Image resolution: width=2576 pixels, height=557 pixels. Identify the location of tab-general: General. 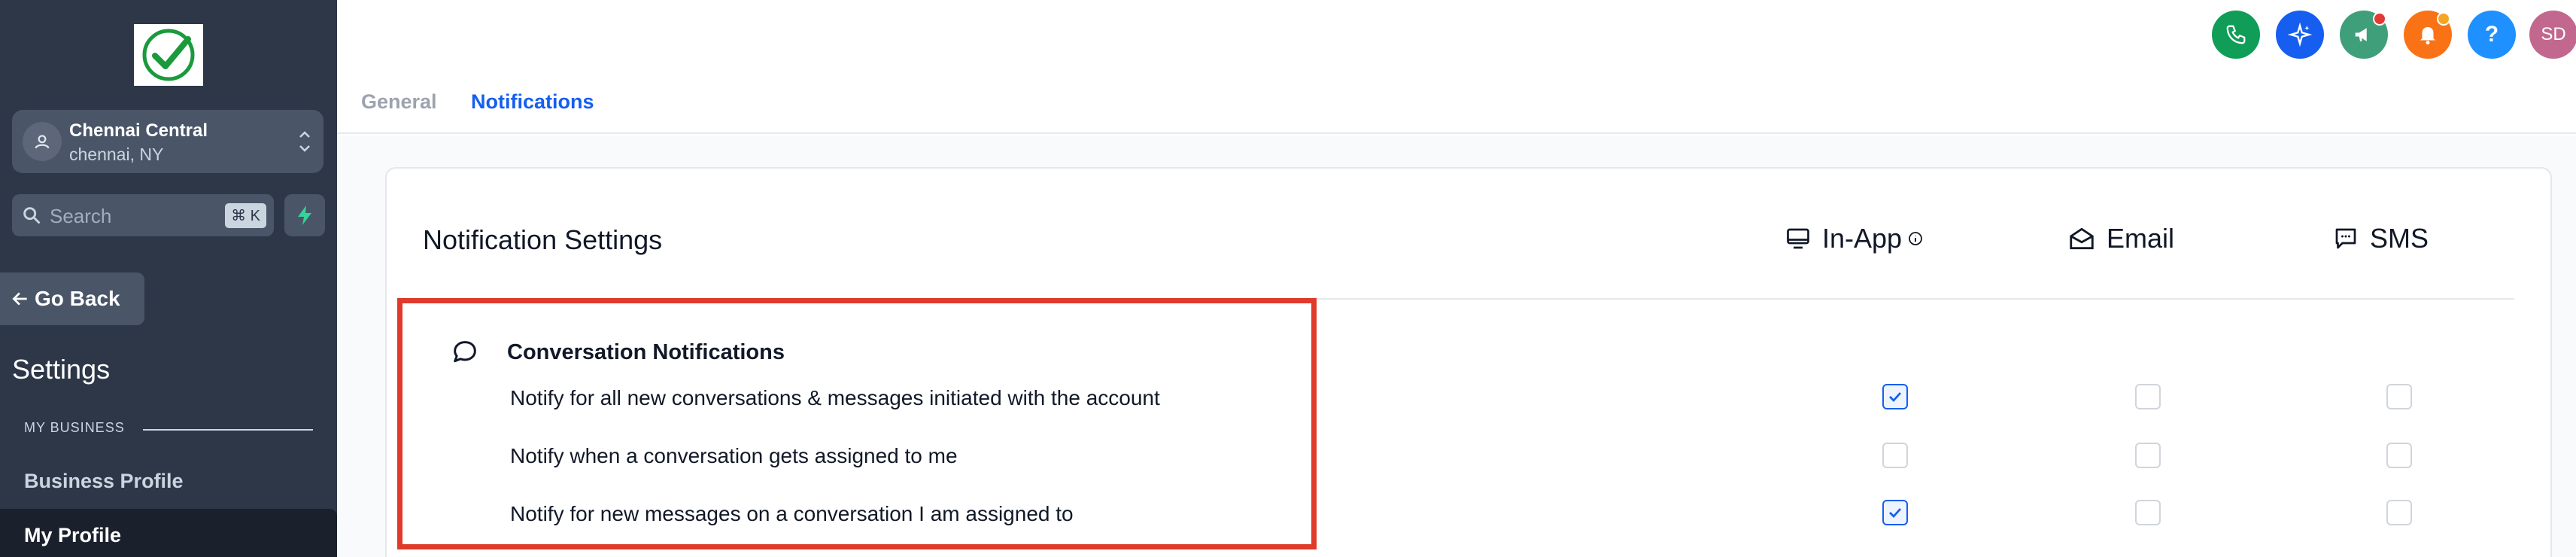
(399, 102).